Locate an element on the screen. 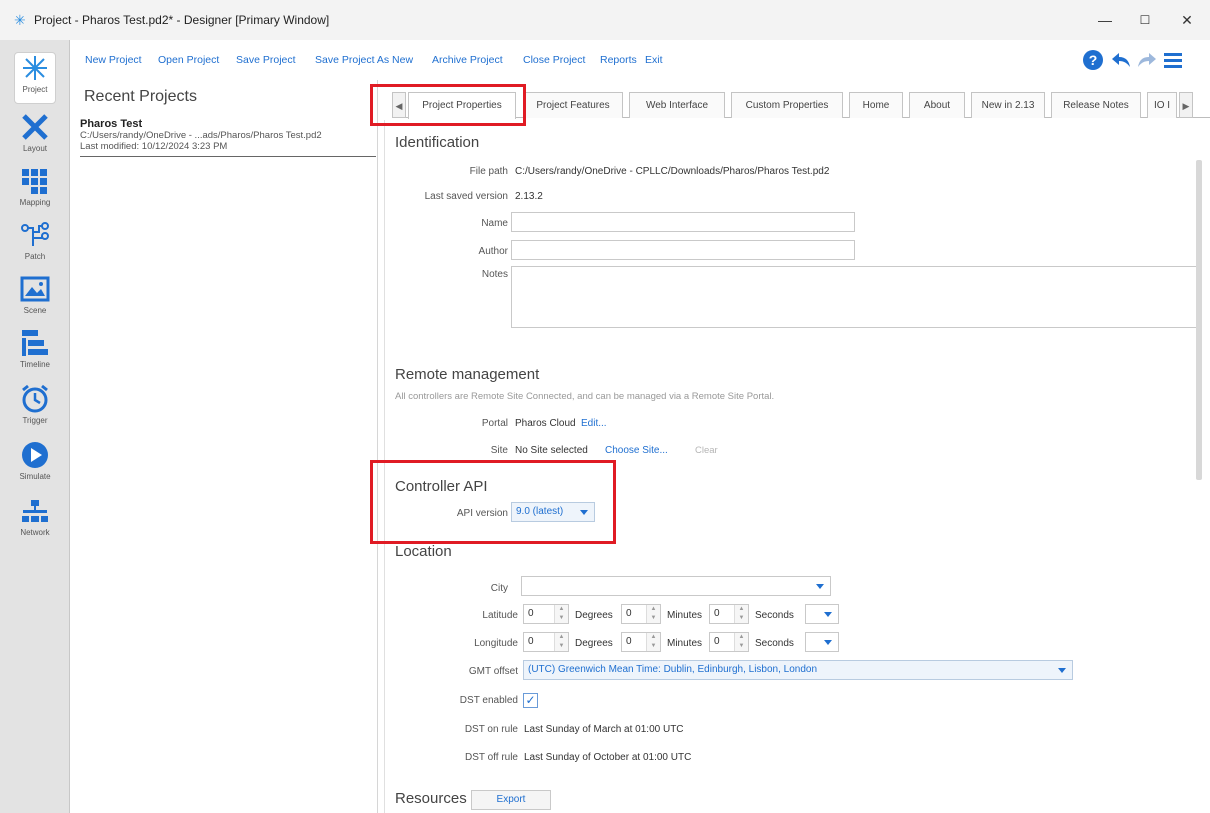 Image resolution: width=1210 pixels, height=813 pixels. tab-scroll-right: ▶ is located at coordinates (1186, 105).